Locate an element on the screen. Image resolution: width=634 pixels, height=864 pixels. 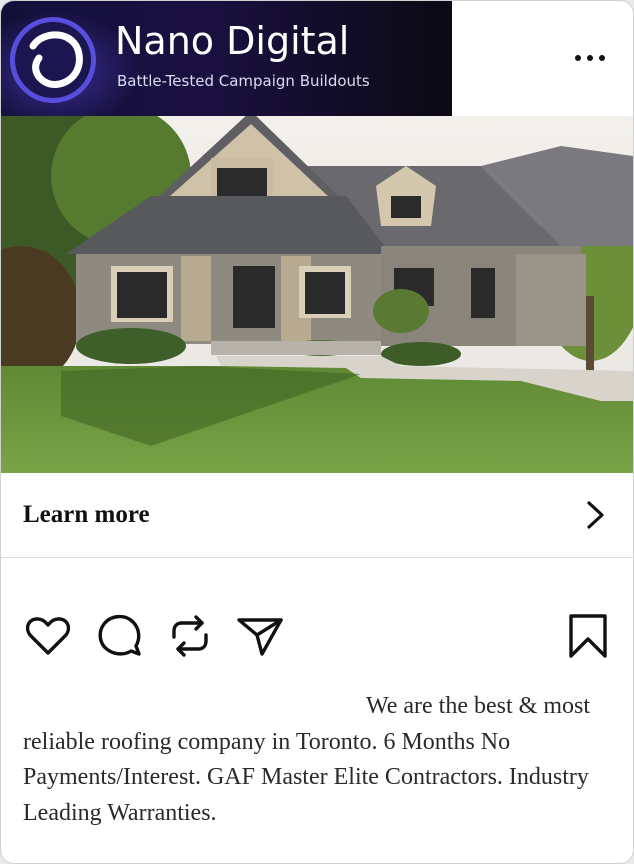
brand-logo-icon is located at coordinates (53, 60).